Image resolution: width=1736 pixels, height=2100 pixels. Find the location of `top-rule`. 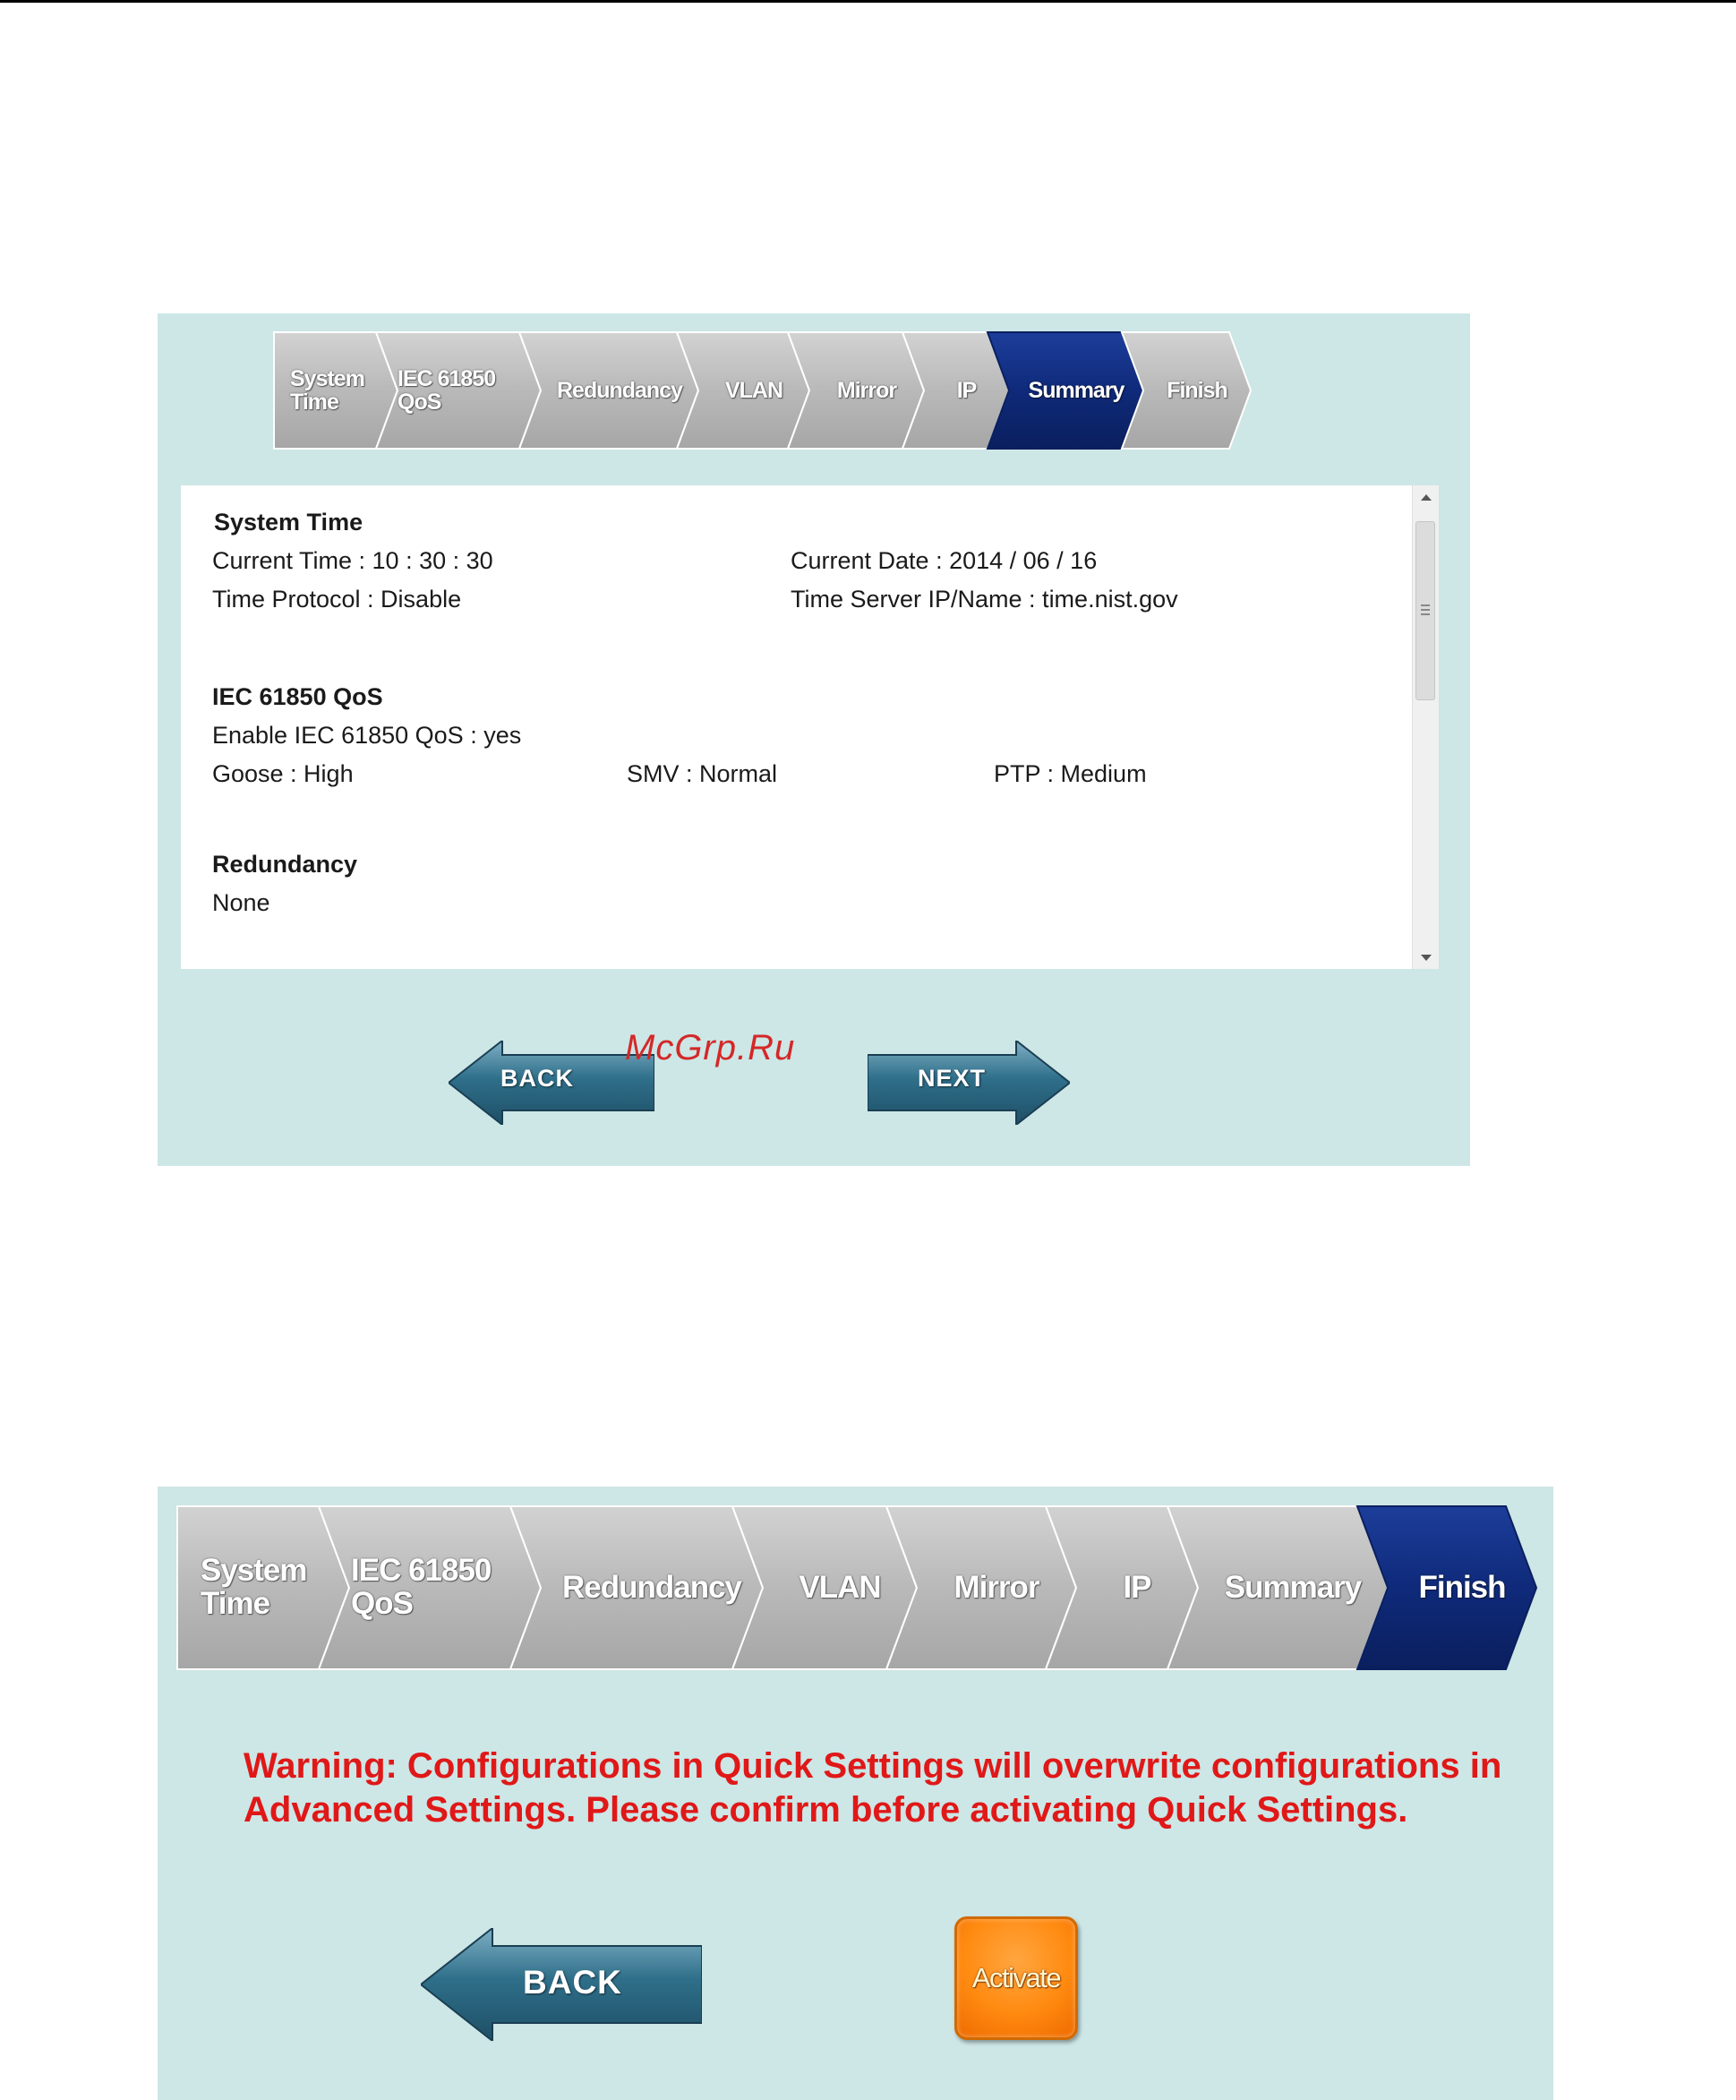

top-rule is located at coordinates (868, 1).